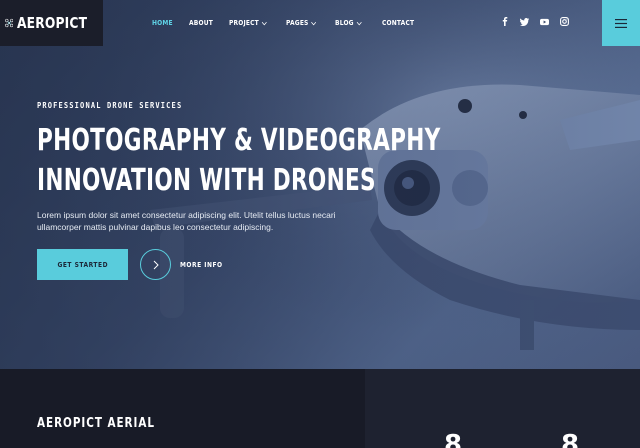 The height and width of the screenshot is (448, 640). I want to click on drone-logo-icon, so click(9, 23).